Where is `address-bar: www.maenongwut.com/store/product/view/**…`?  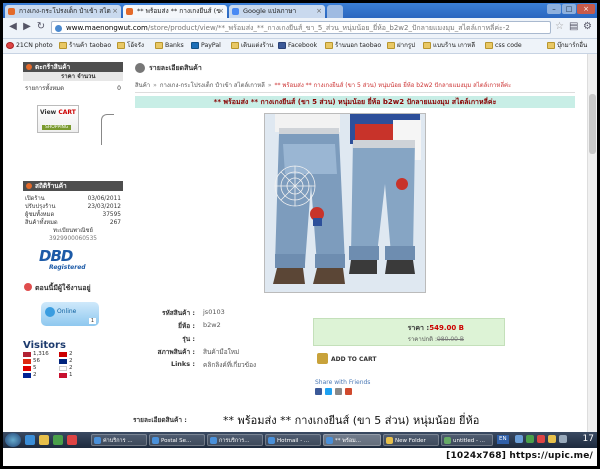 address-bar: www.maenongwut.com/store/product/view/**… is located at coordinates (301, 27).